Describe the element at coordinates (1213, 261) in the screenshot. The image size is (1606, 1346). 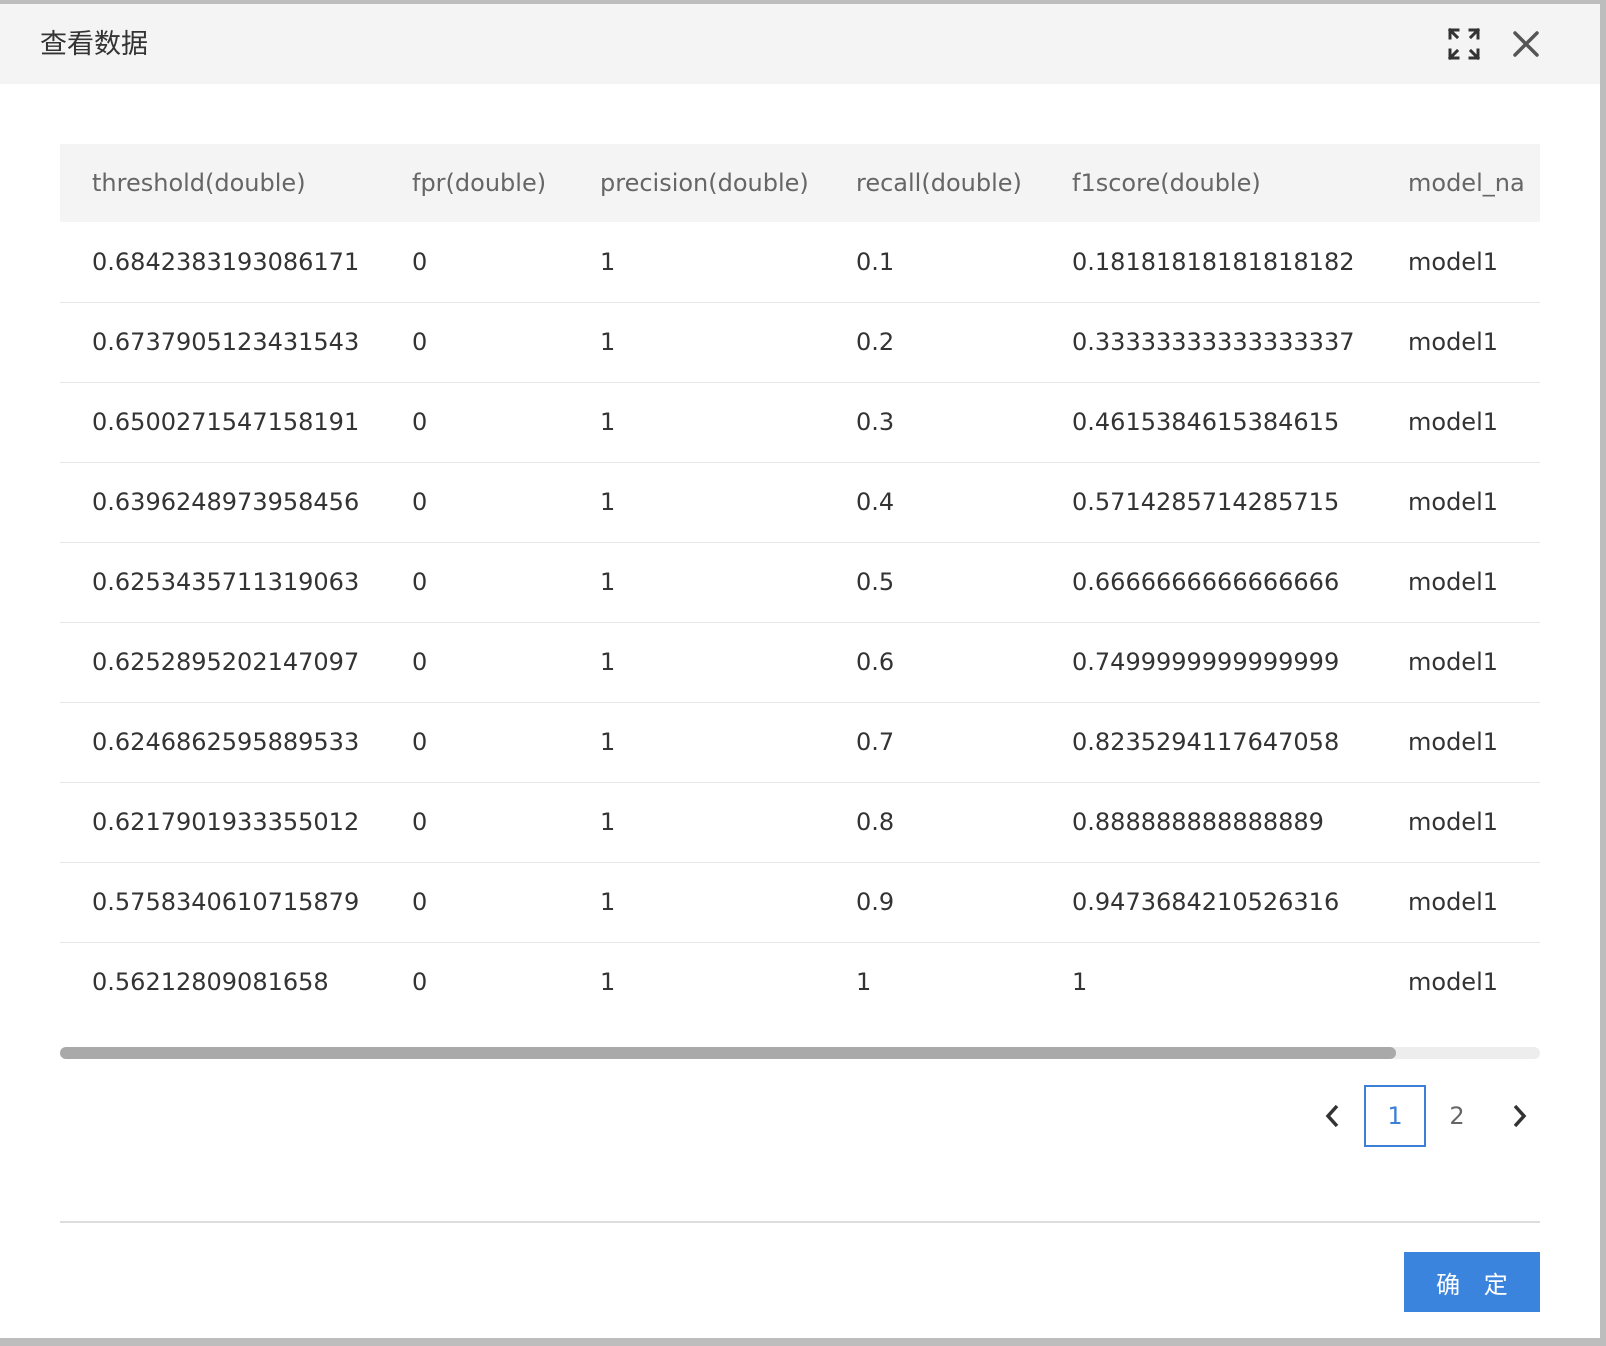
I see `table-cell: 0.18181818181818182` at that location.